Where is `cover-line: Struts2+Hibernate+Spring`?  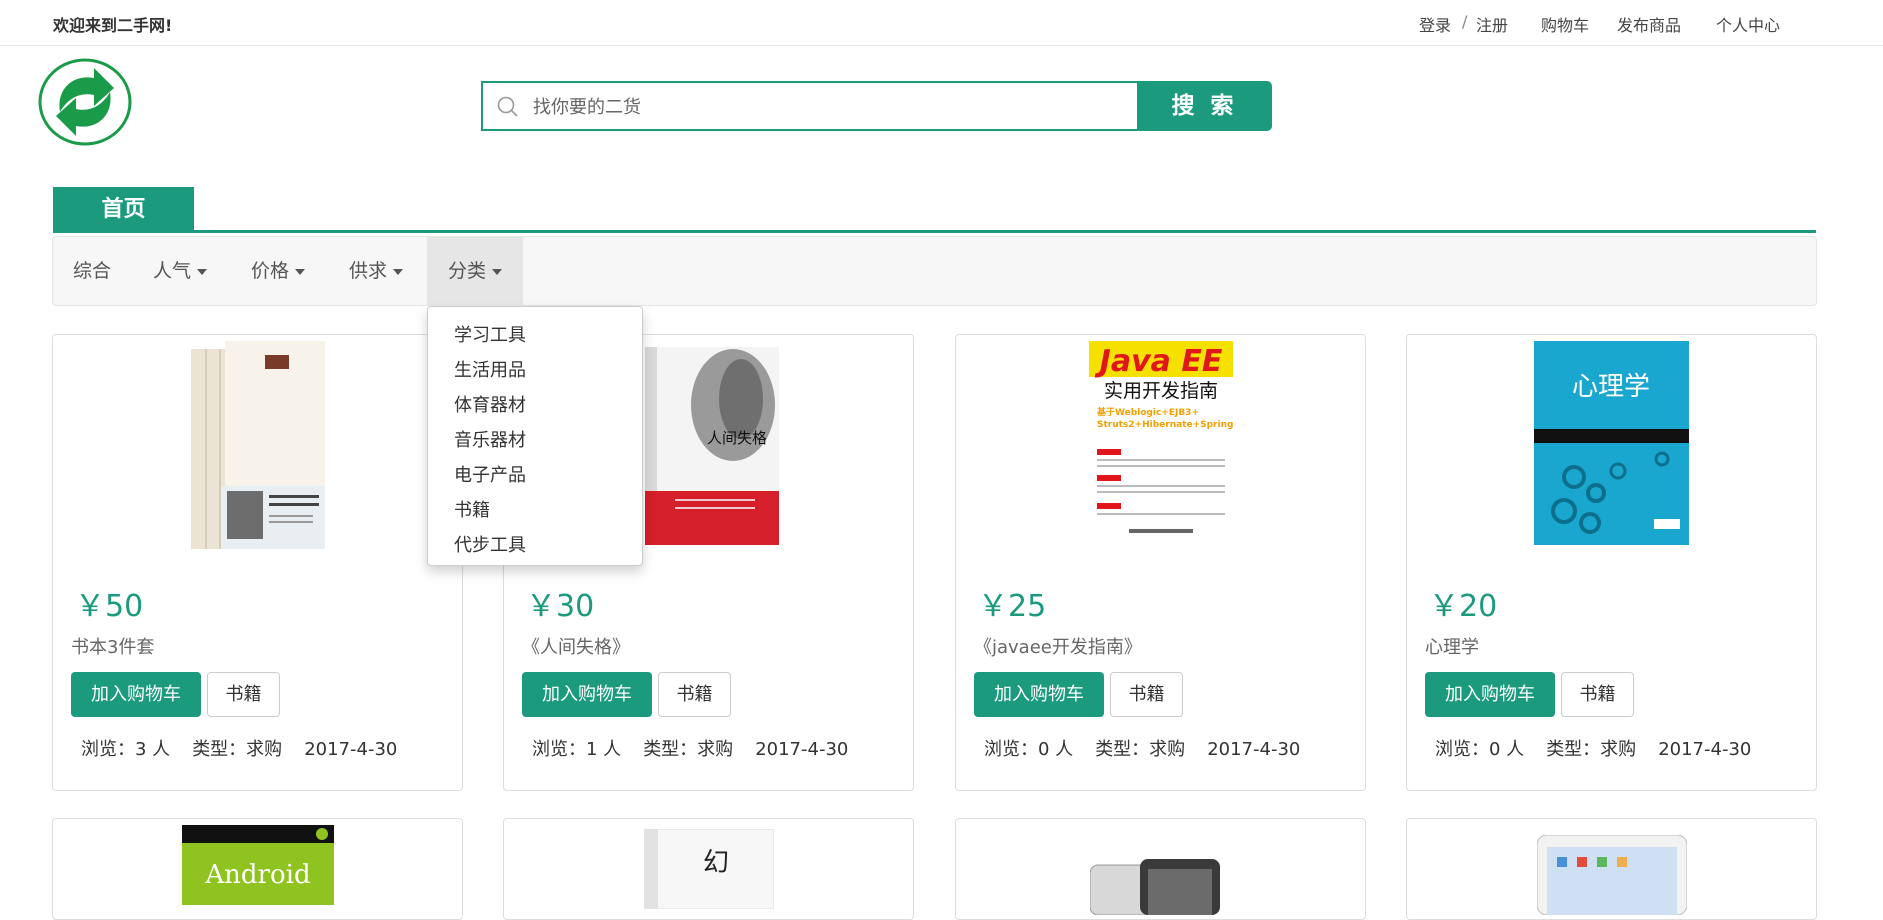
cover-line: Struts2+Hibernate+Spring is located at coordinates (1165, 425).